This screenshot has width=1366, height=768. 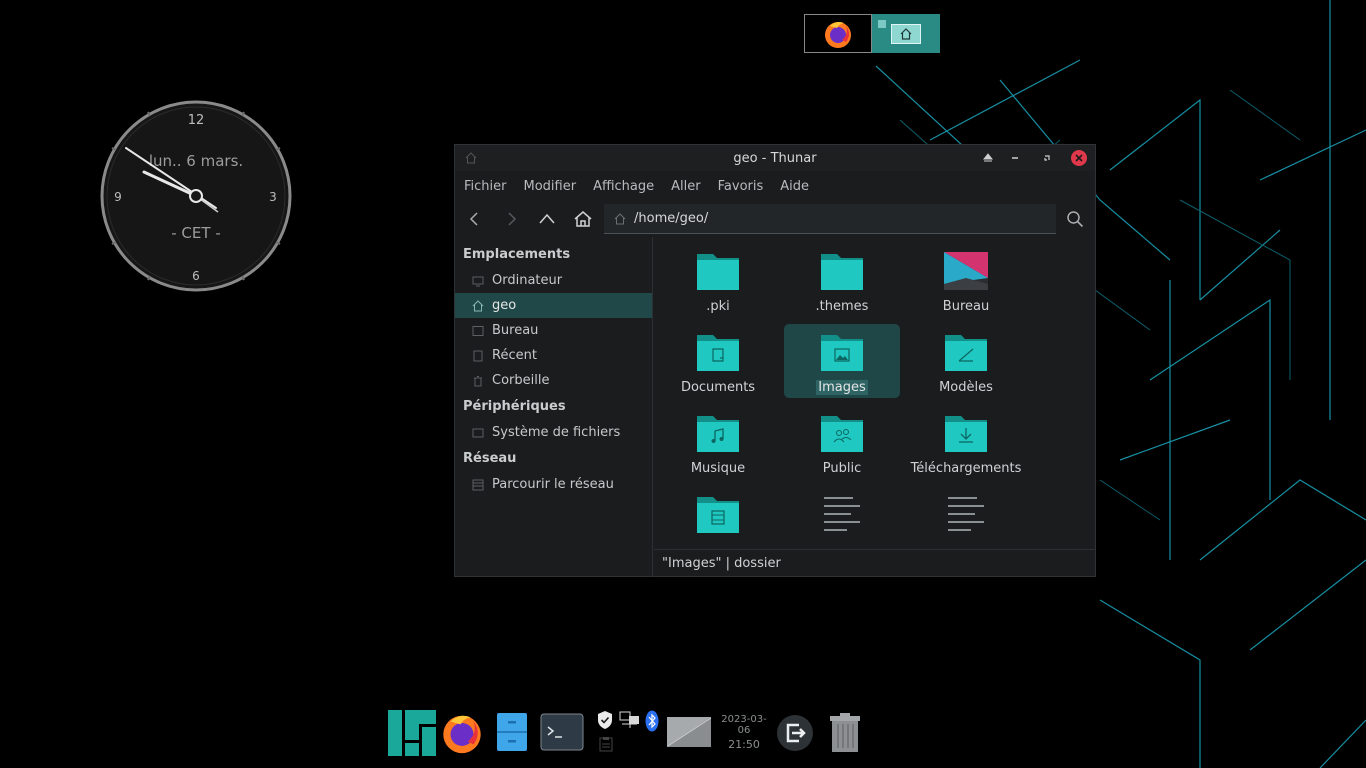 I want to click on title-bar: geo - Thunar, so click(x=775, y=158).